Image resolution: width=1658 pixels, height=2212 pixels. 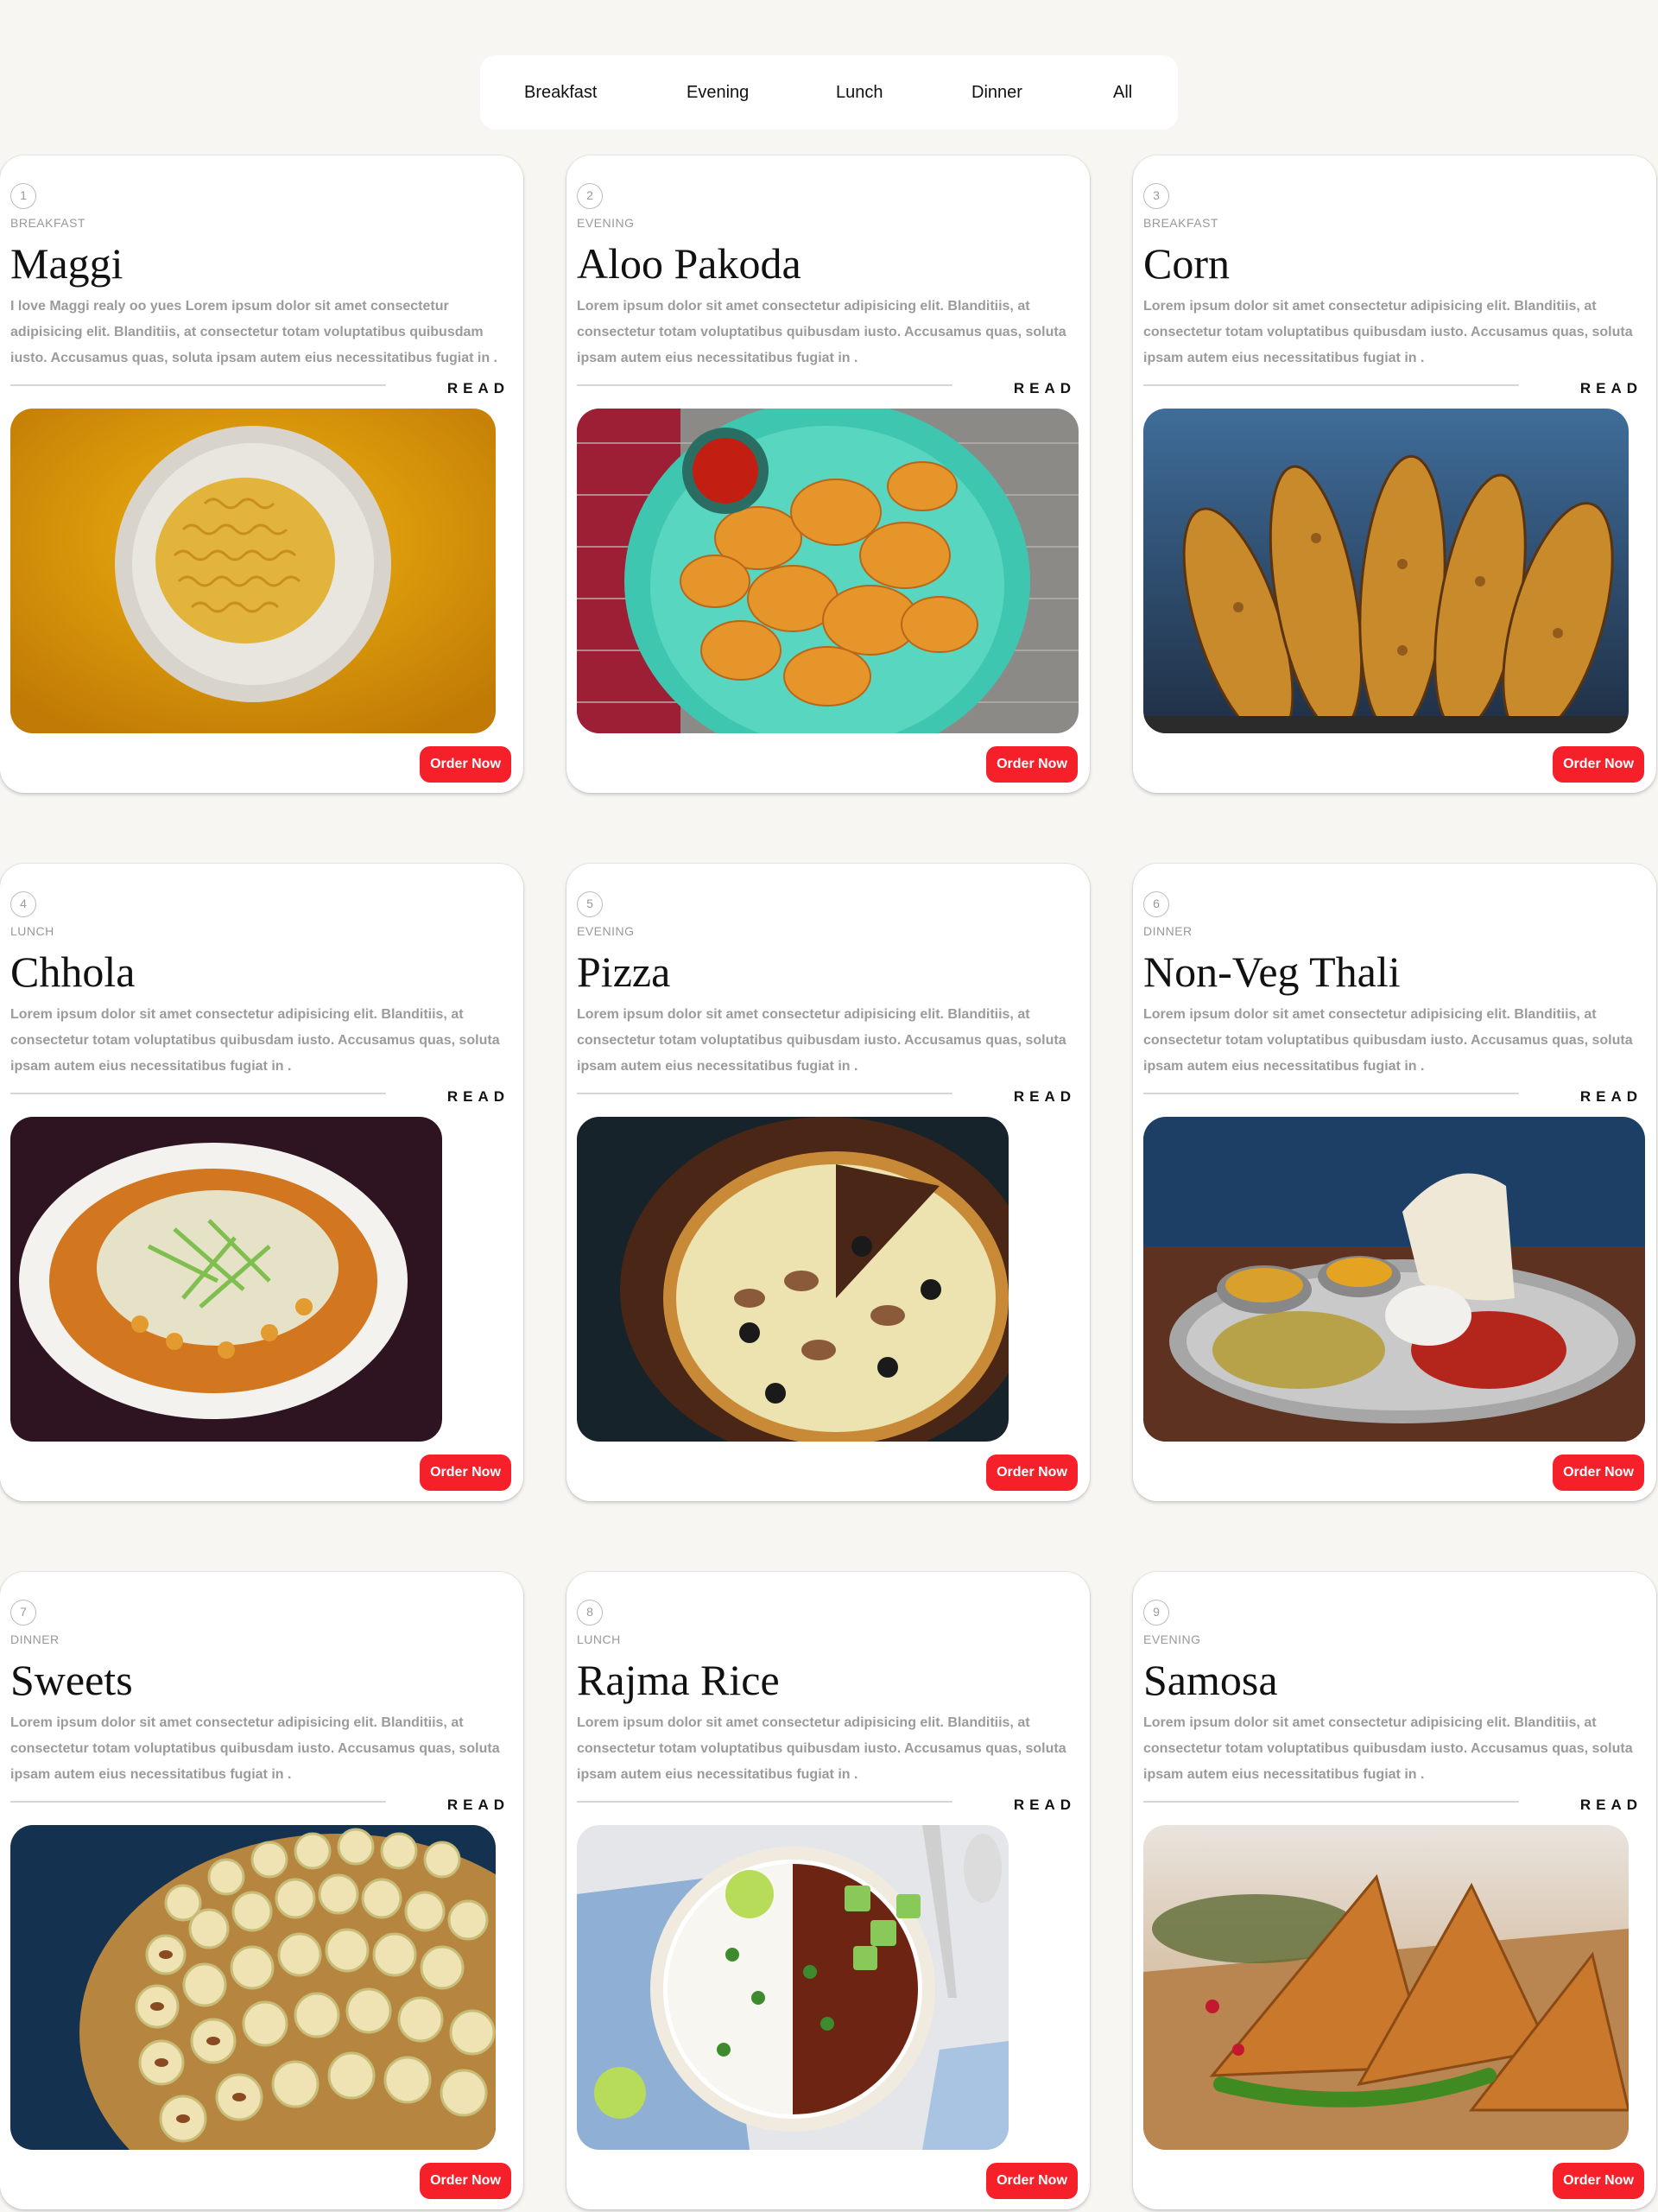 I want to click on aloo-pakoda-photo, so click(x=828, y=571).